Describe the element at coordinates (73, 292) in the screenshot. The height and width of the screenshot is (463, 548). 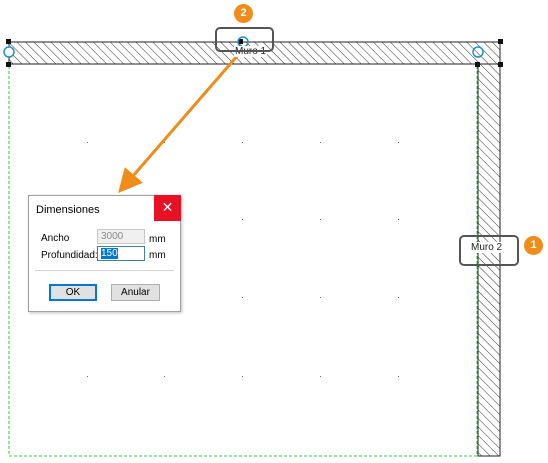
I see `ok-button: OK` at that location.